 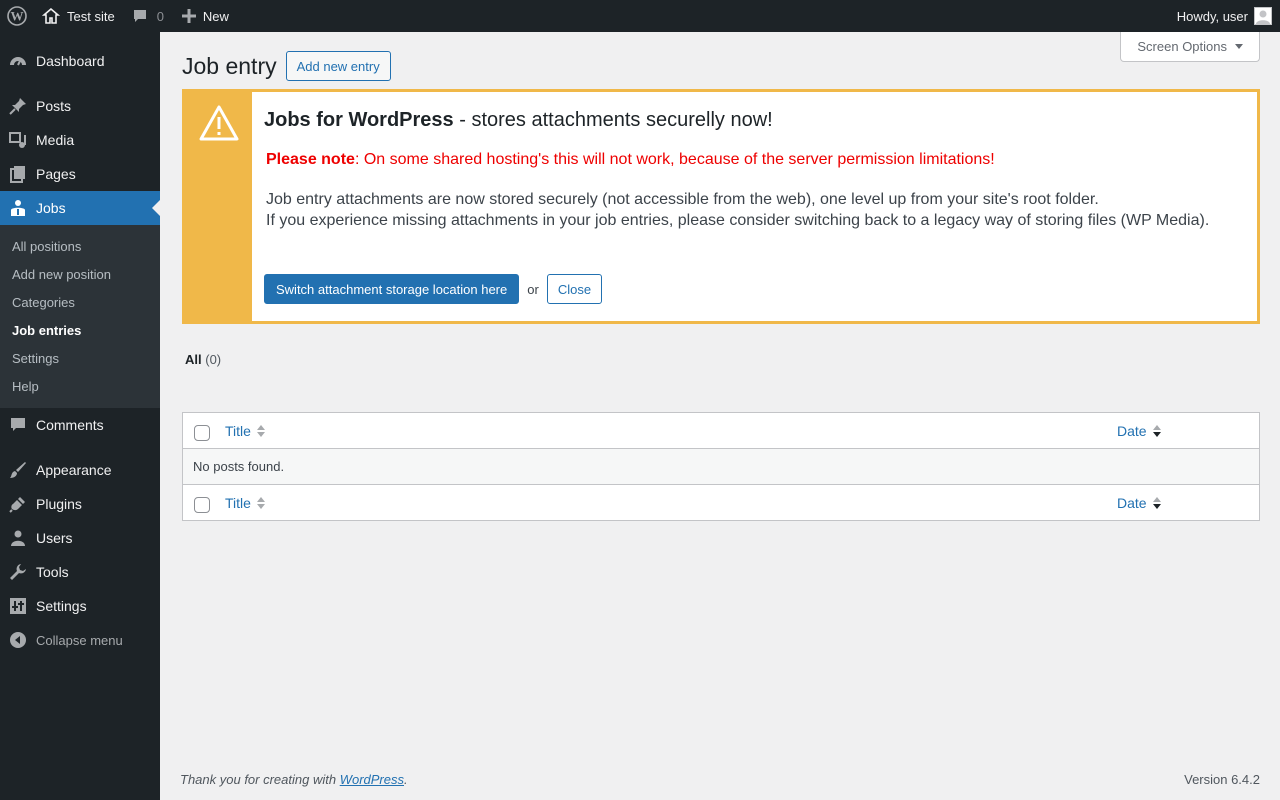 I want to click on entries-table: Title Date No posts found. Title Date, so click(x=721, y=466).